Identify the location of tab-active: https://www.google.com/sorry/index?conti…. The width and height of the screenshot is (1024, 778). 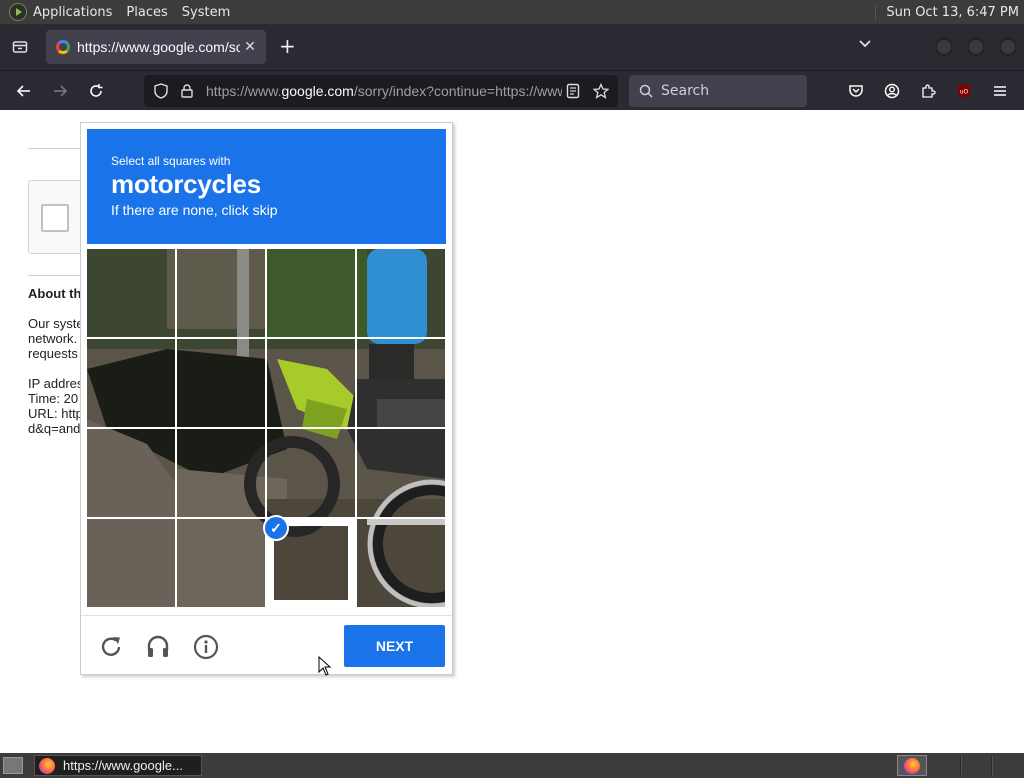
(156, 47).